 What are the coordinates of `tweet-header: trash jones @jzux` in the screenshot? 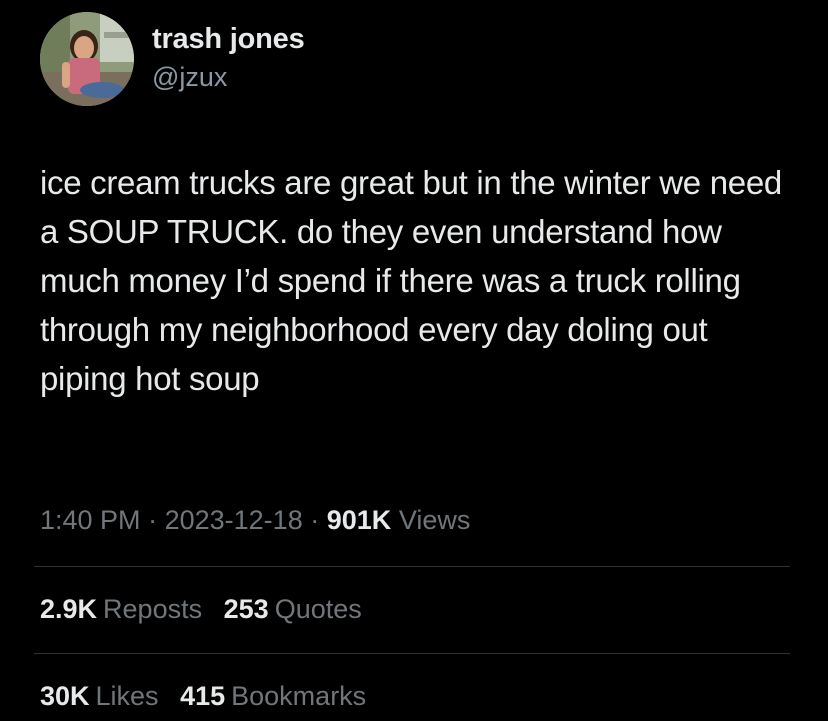 It's located at (172, 59).